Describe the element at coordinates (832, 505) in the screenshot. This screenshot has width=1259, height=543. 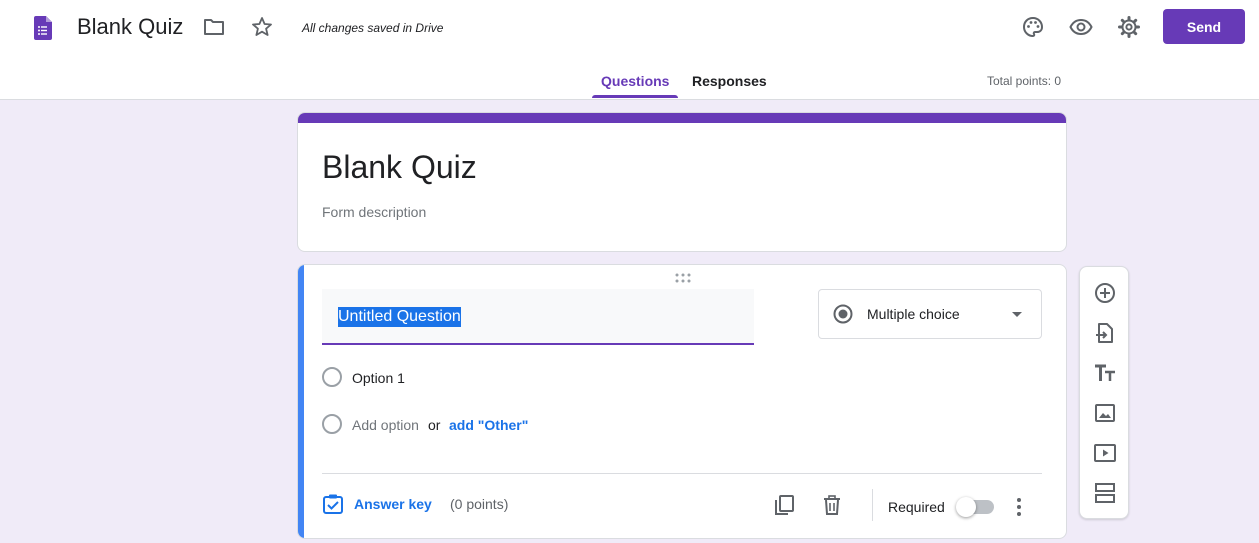
I see `delete-icon` at that location.